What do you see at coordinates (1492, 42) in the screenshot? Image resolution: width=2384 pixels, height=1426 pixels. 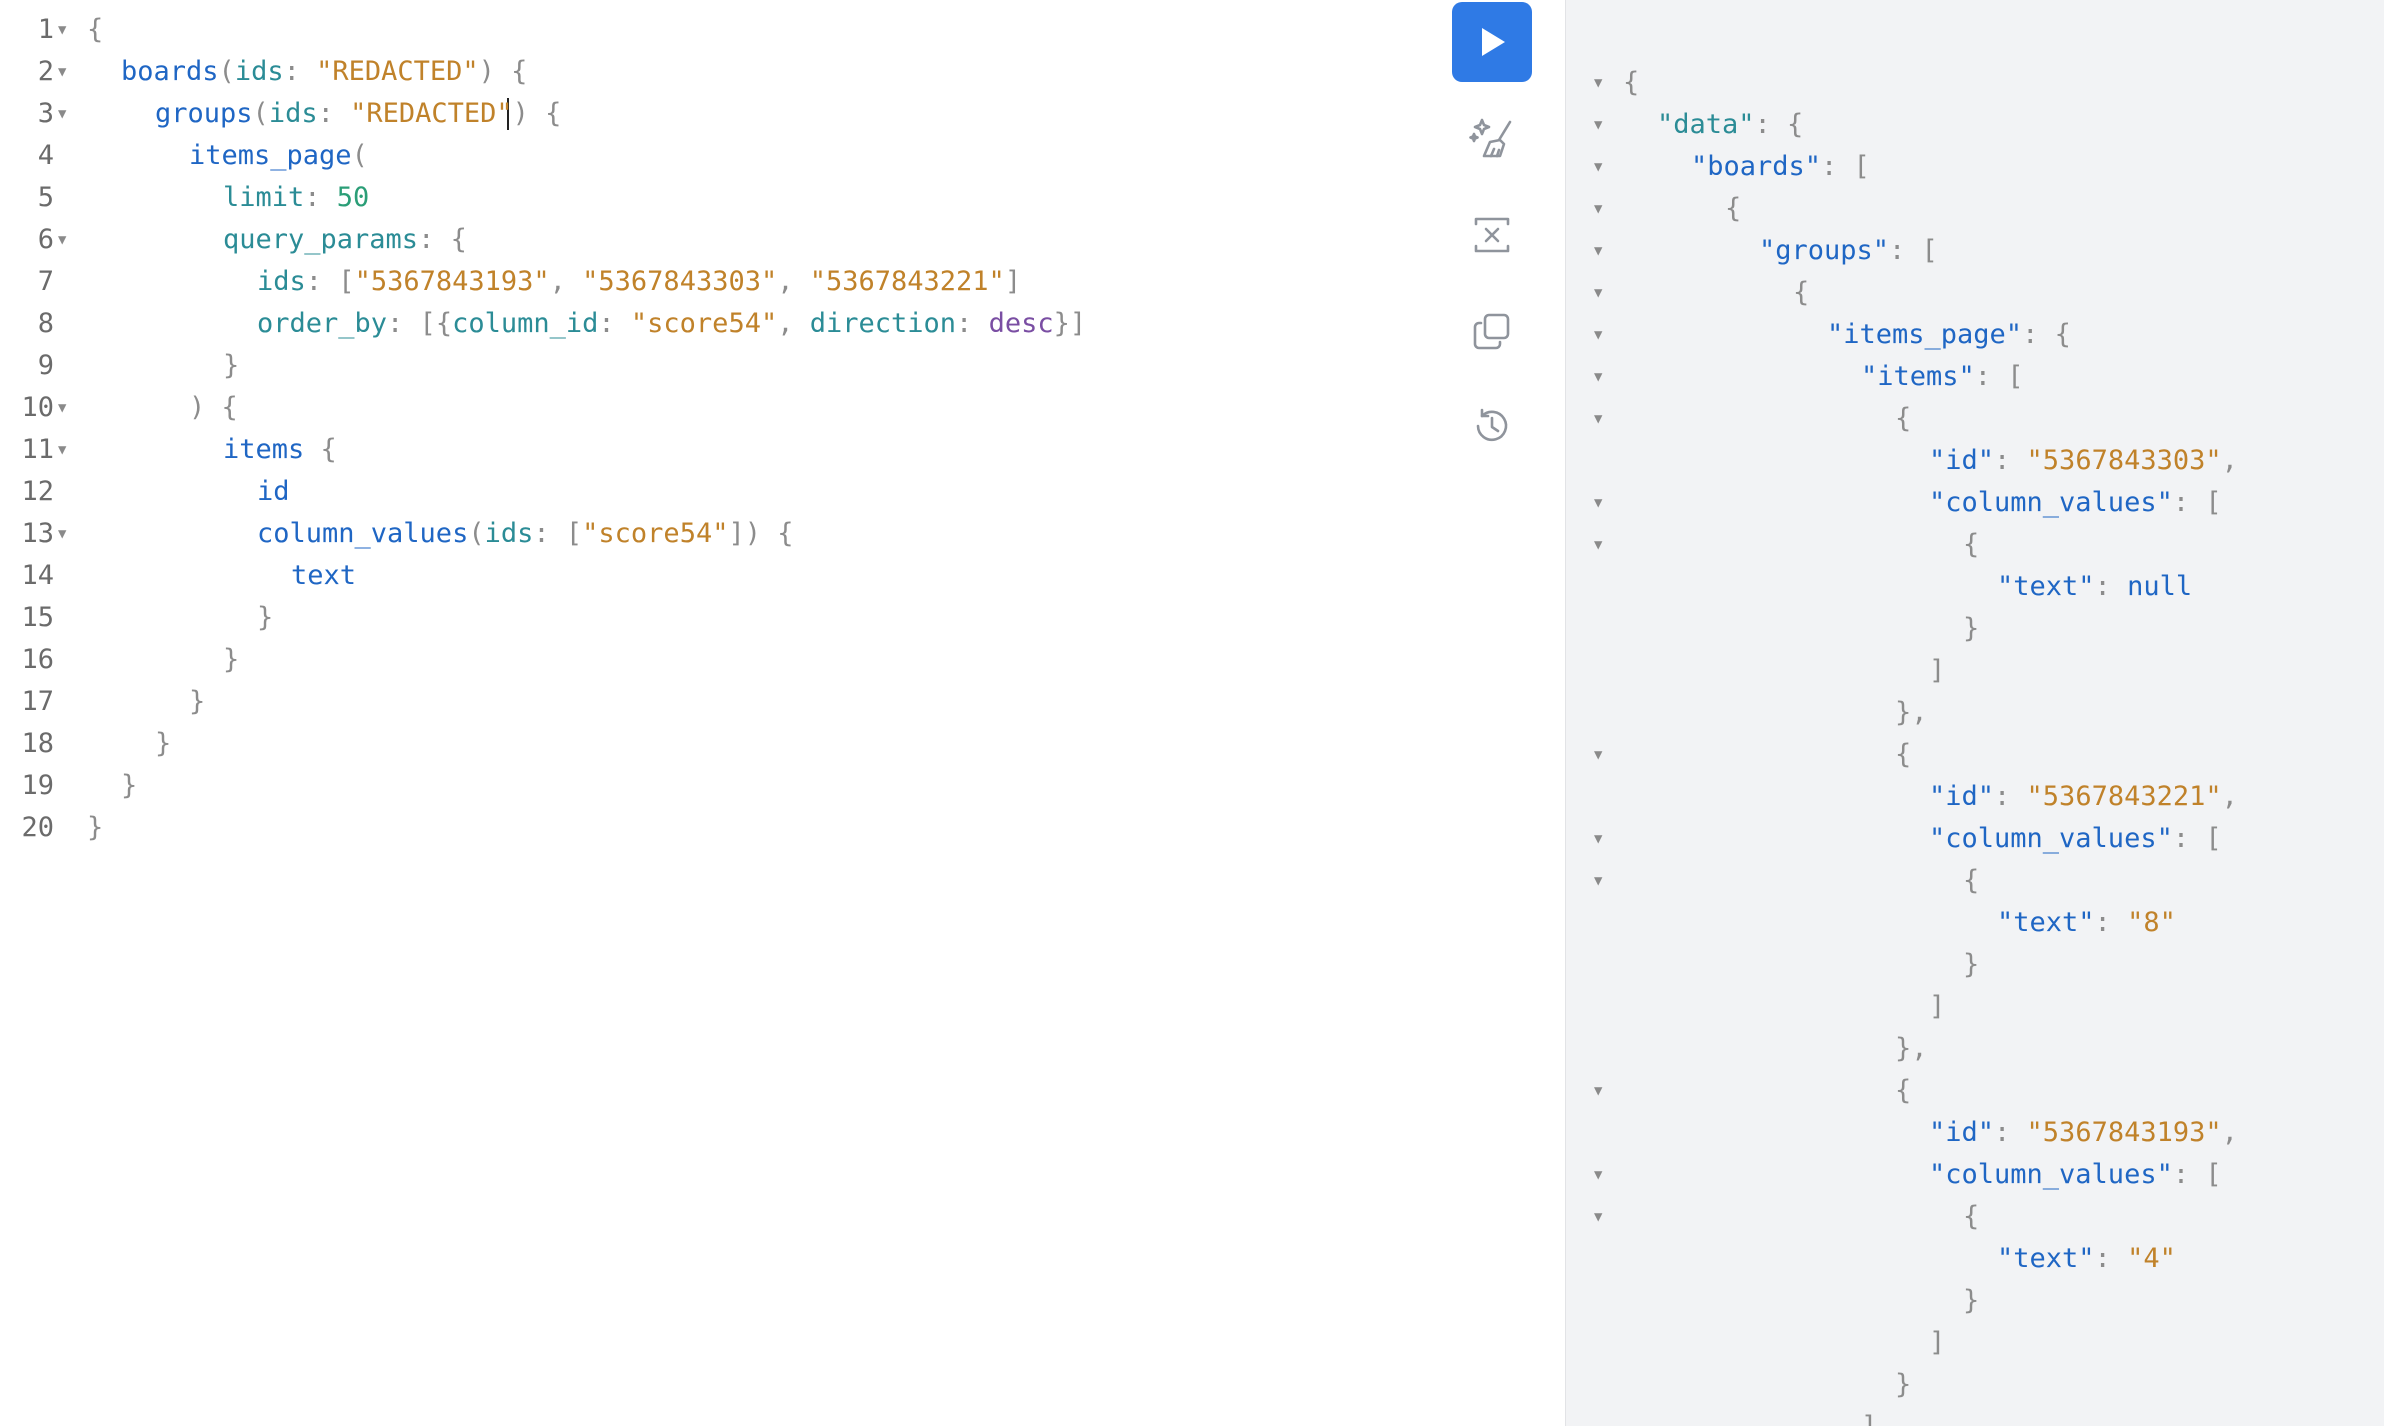 I see `run-button` at bounding box center [1492, 42].